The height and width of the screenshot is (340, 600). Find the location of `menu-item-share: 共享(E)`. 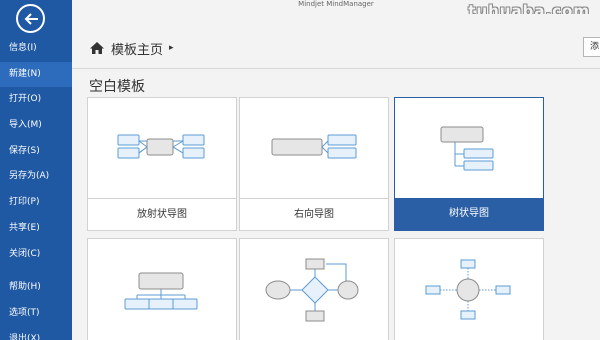

menu-item-share: 共享(E) is located at coordinates (36, 229).